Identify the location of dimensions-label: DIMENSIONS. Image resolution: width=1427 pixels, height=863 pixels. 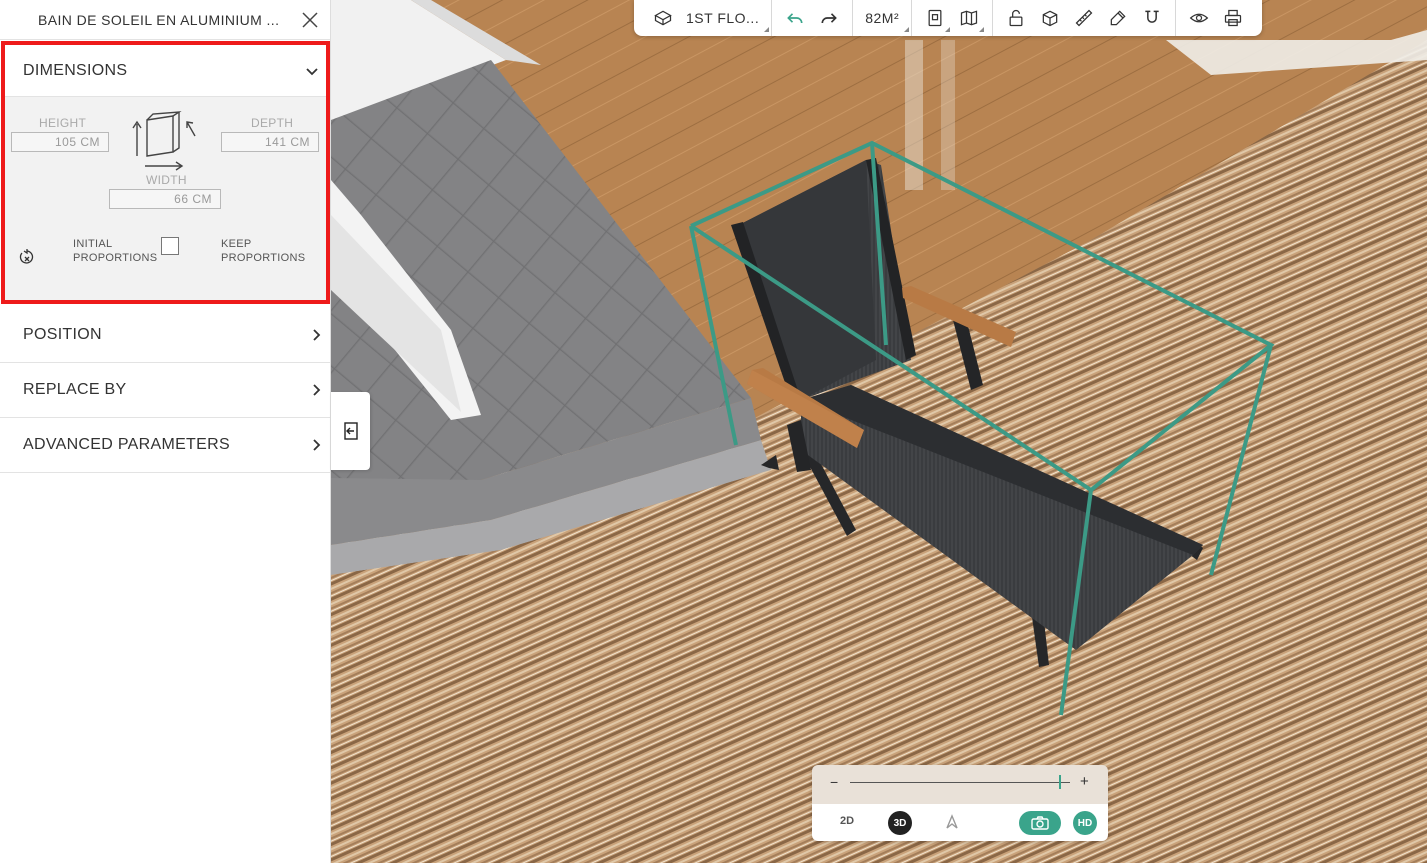
(75, 70).